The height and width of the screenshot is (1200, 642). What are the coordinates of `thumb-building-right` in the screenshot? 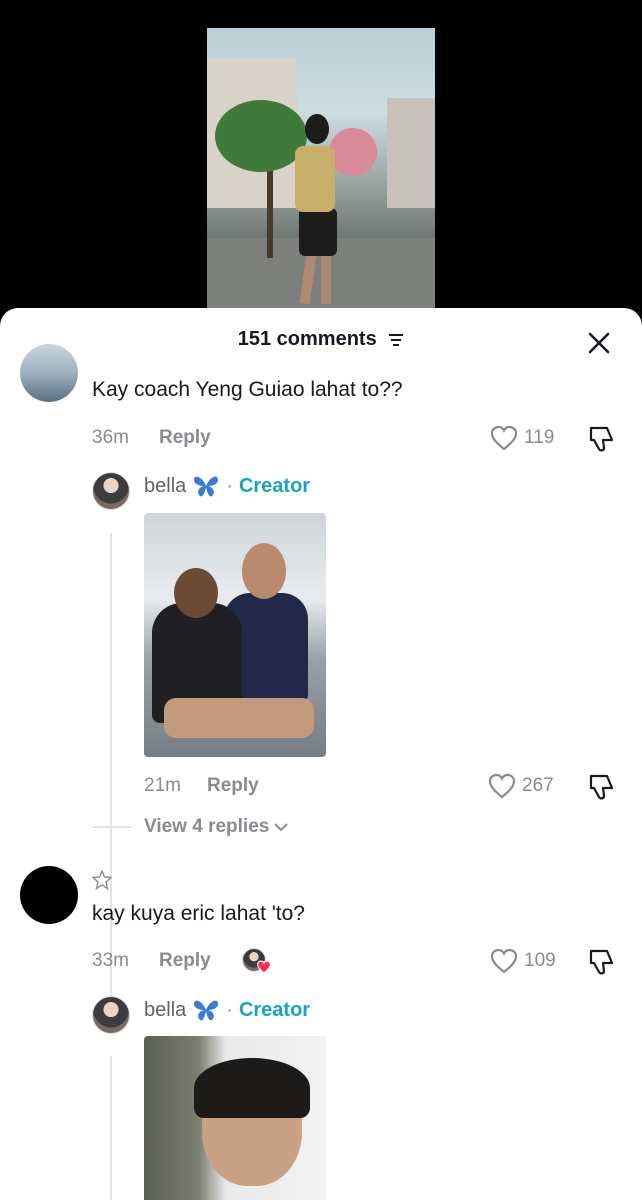 It's located at (411, 153).